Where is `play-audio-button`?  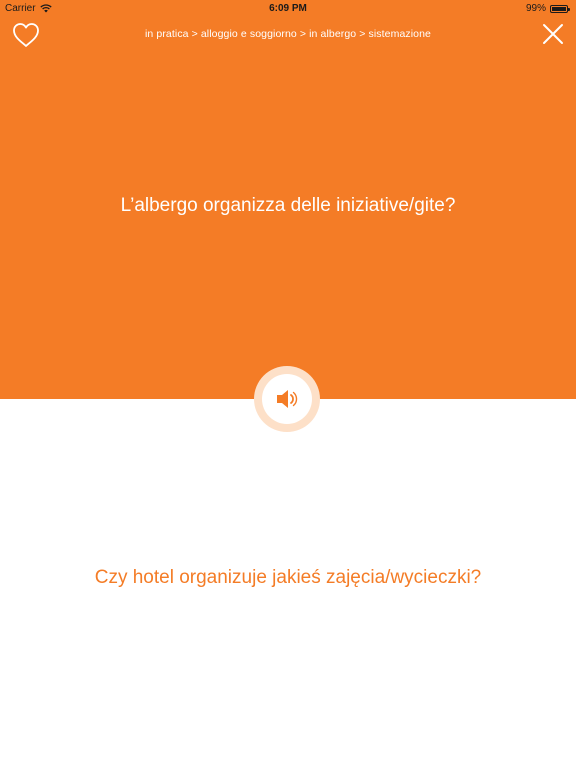 play-audio-button is located at coordinates (287, 399).